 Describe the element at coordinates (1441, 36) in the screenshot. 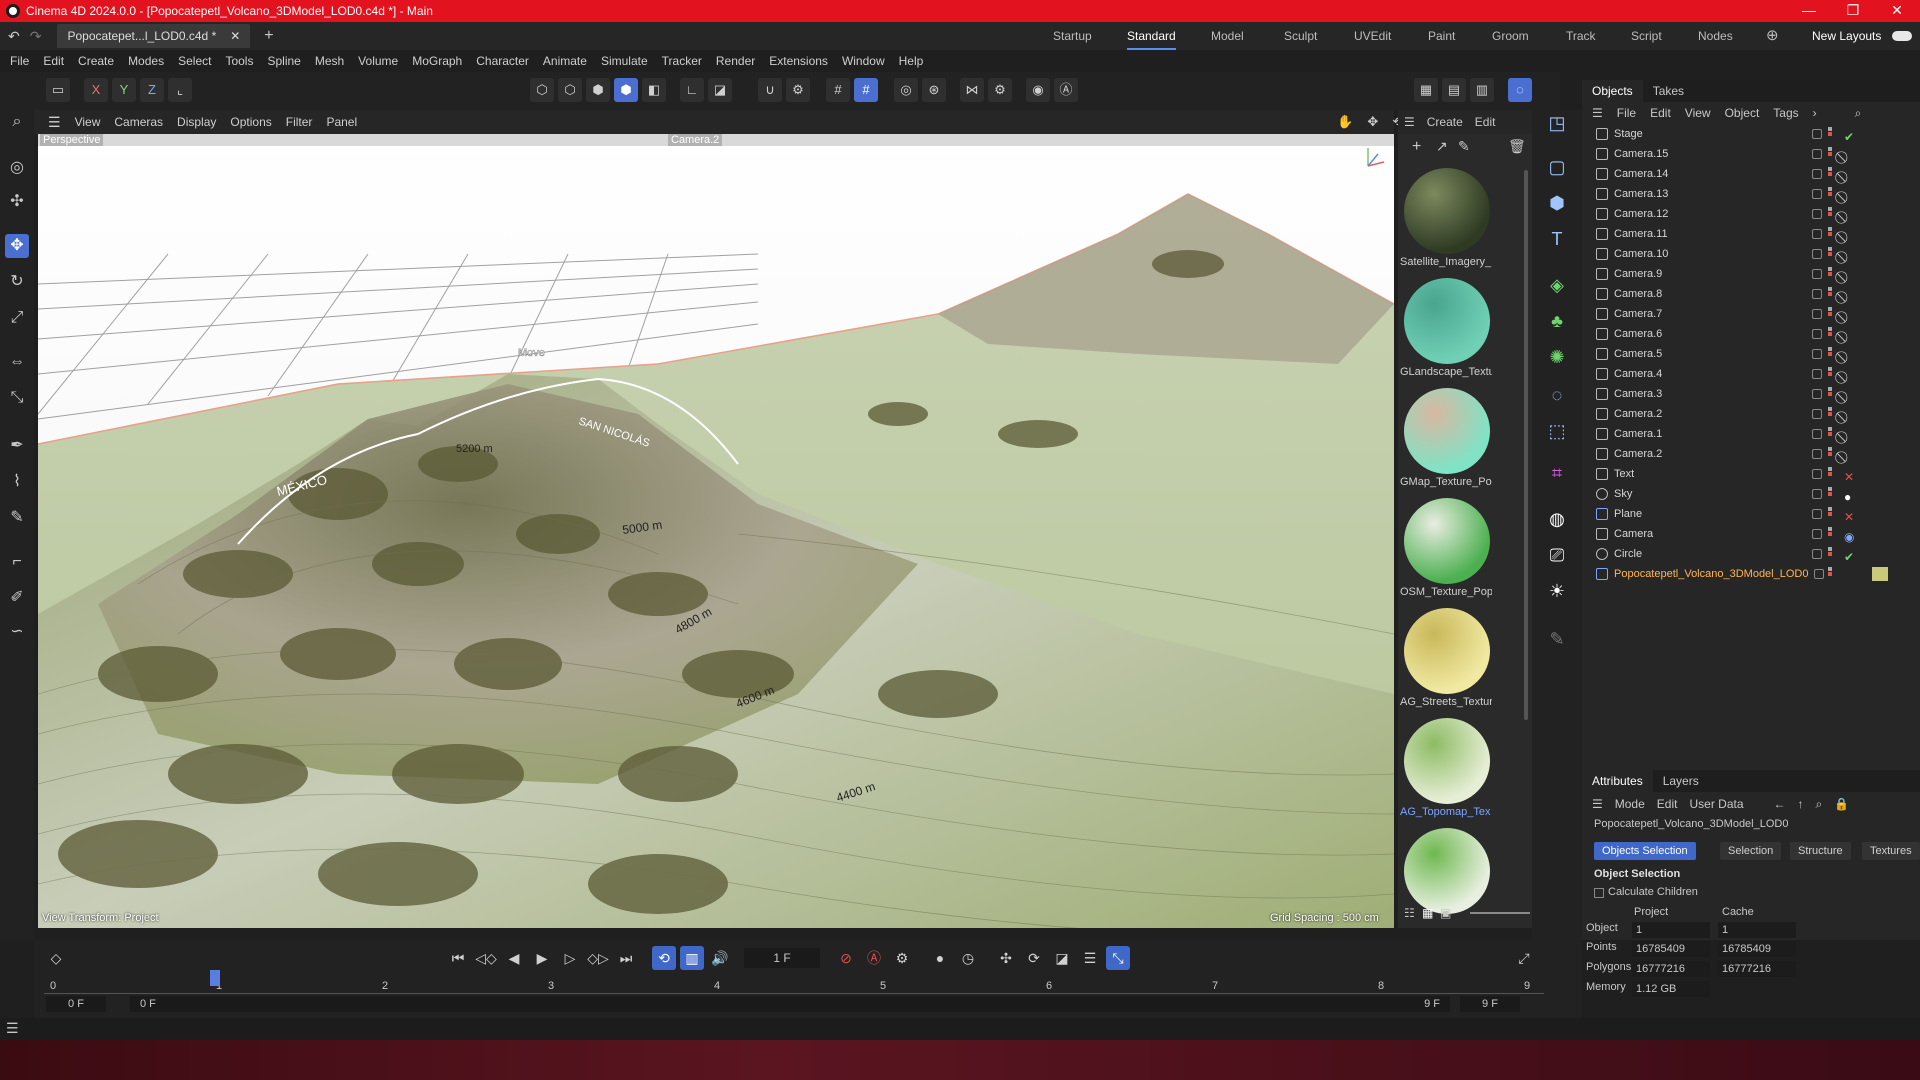

I see `layout-tab-paint: Paint` at that location.